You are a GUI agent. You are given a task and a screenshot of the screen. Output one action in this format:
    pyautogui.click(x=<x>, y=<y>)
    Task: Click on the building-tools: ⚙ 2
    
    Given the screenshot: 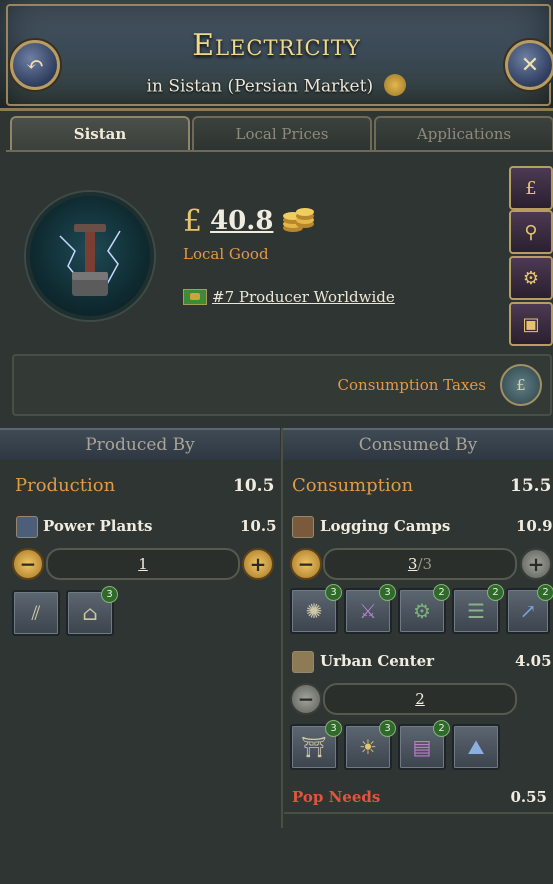 What is the action you would take?
    pyautogui.click(x=424, y=609)
    